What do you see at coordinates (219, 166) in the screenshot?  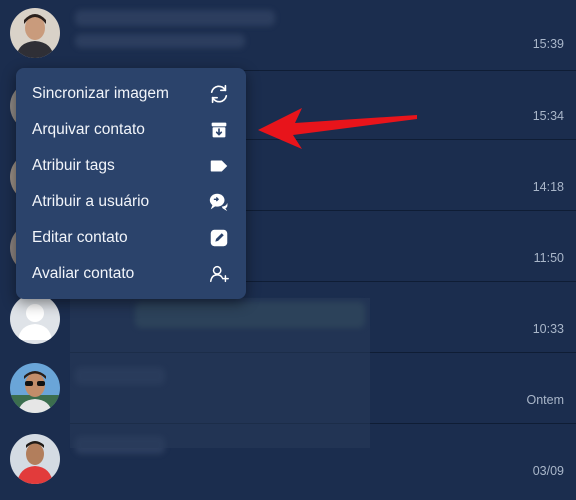 I see `tag-icon` at bounding box center [219, 166].